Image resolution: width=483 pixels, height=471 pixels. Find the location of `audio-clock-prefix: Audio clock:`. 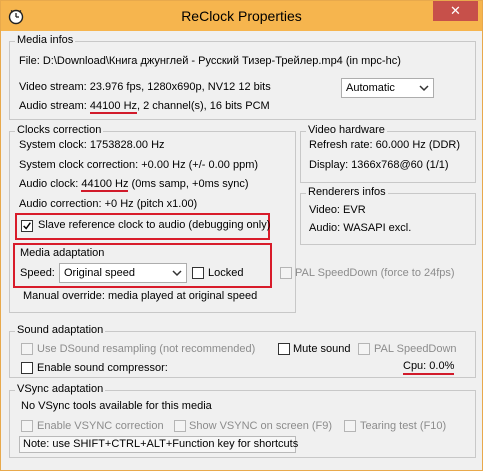

audio-clock-prefix: Audio clock: is located at coordinates (50, 184).